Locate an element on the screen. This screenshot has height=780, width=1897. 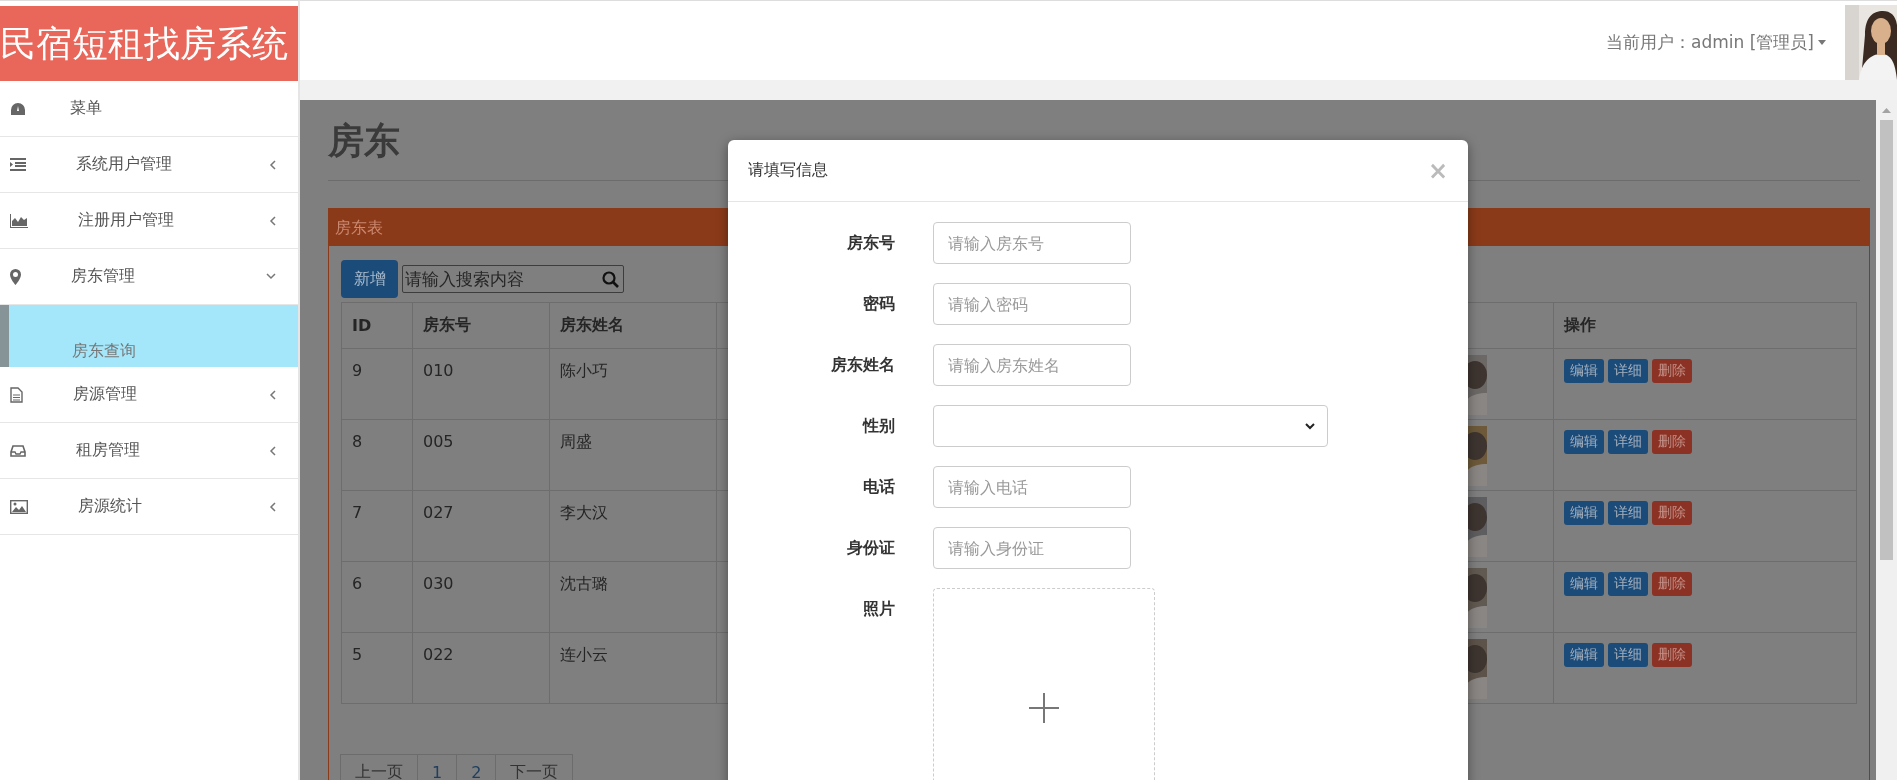
map-pin-icon is located at coordinates (15, 276).